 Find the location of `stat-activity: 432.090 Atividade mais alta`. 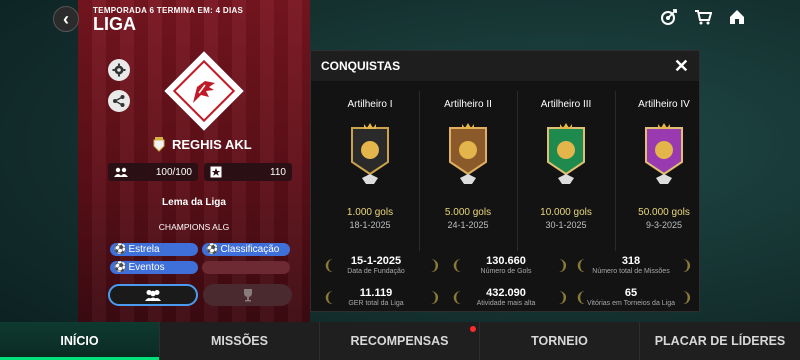

stat-activity: 432.090 Atividade mais alta is located at coordinates (506, 297).